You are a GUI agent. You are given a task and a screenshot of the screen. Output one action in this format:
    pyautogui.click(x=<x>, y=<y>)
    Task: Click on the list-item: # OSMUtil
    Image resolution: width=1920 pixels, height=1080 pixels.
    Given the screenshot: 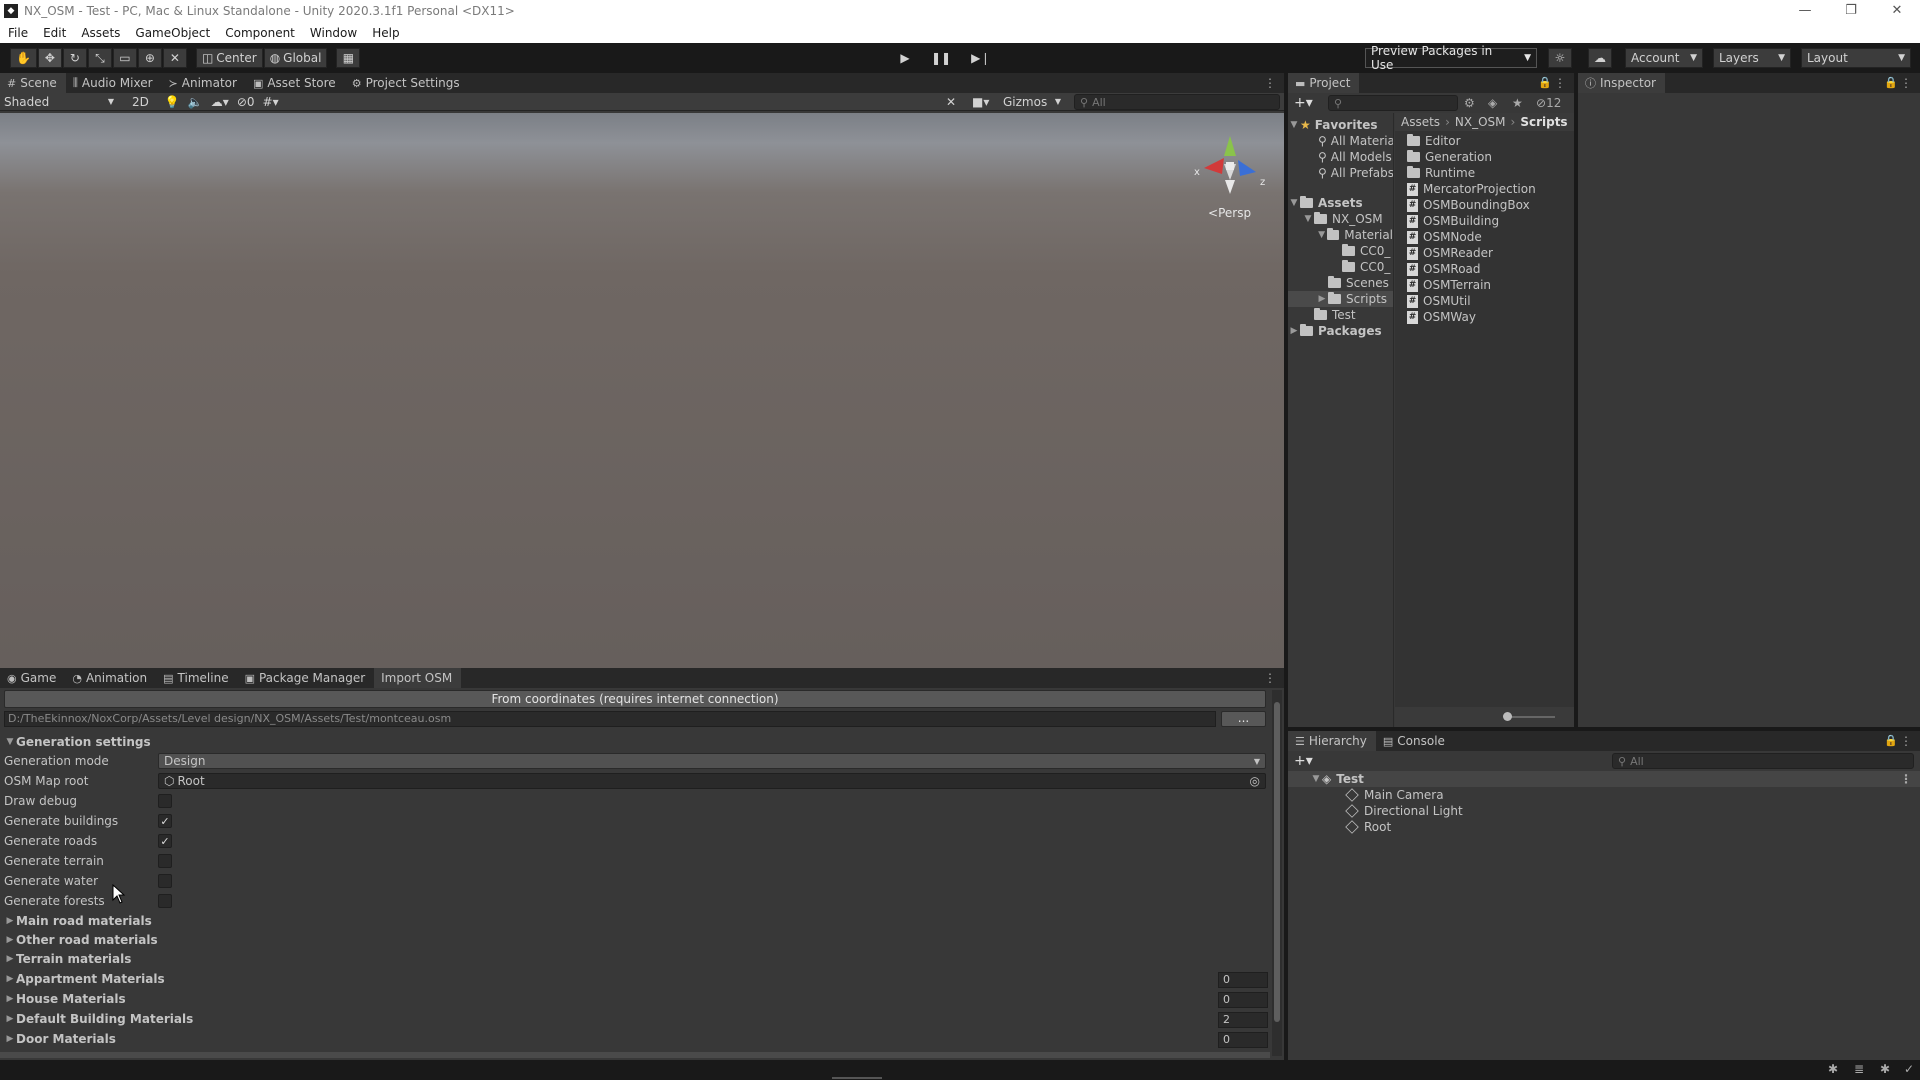 What is the action you would take?
    pyautogui.click(x=1490, y=301)
    